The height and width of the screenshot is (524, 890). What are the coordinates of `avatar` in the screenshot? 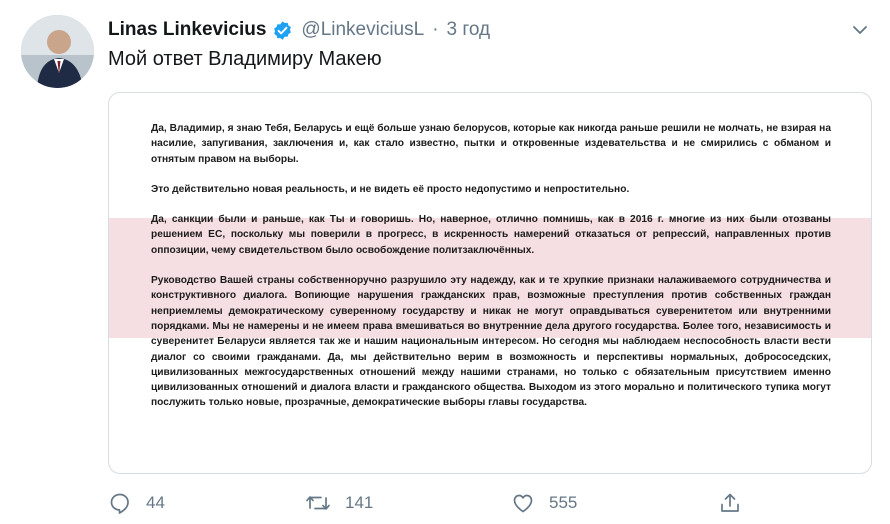 It's located at (57, 51).